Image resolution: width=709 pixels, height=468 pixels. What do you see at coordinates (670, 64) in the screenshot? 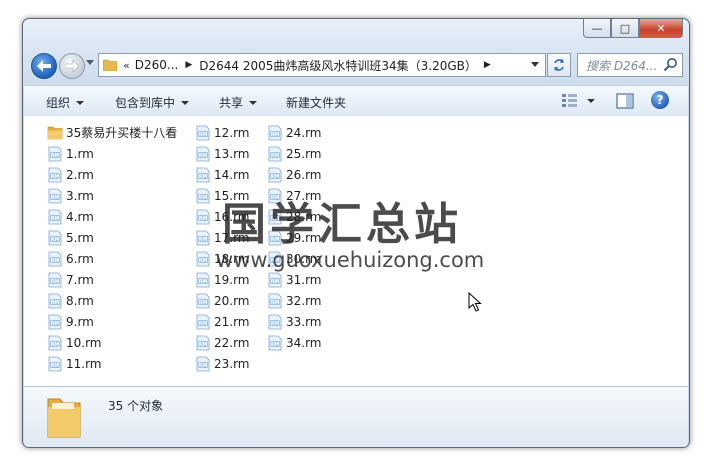
I see `search-icon` at bounding box center [670, 64].